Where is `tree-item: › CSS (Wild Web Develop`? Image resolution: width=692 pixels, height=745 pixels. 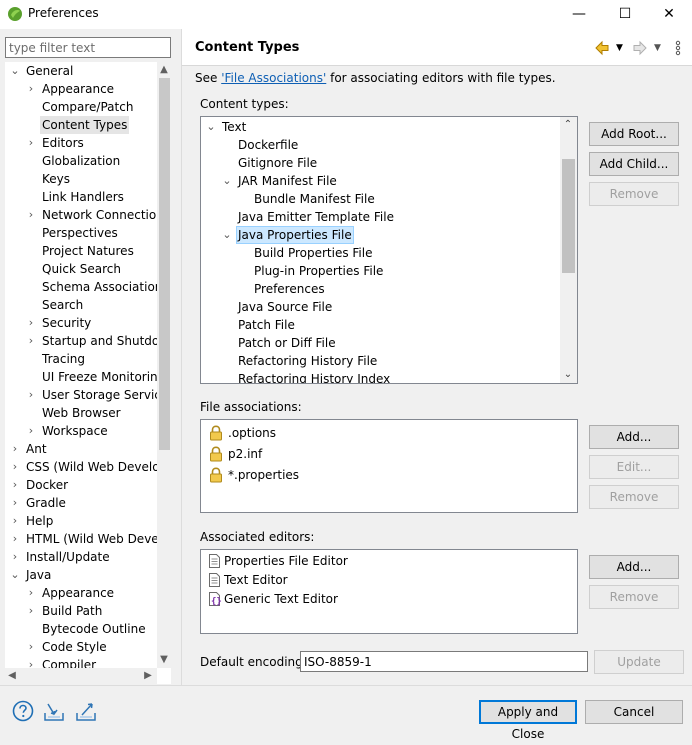 tree-item: › CSS (Wild Web Develop is located at coordinates (81, 467).